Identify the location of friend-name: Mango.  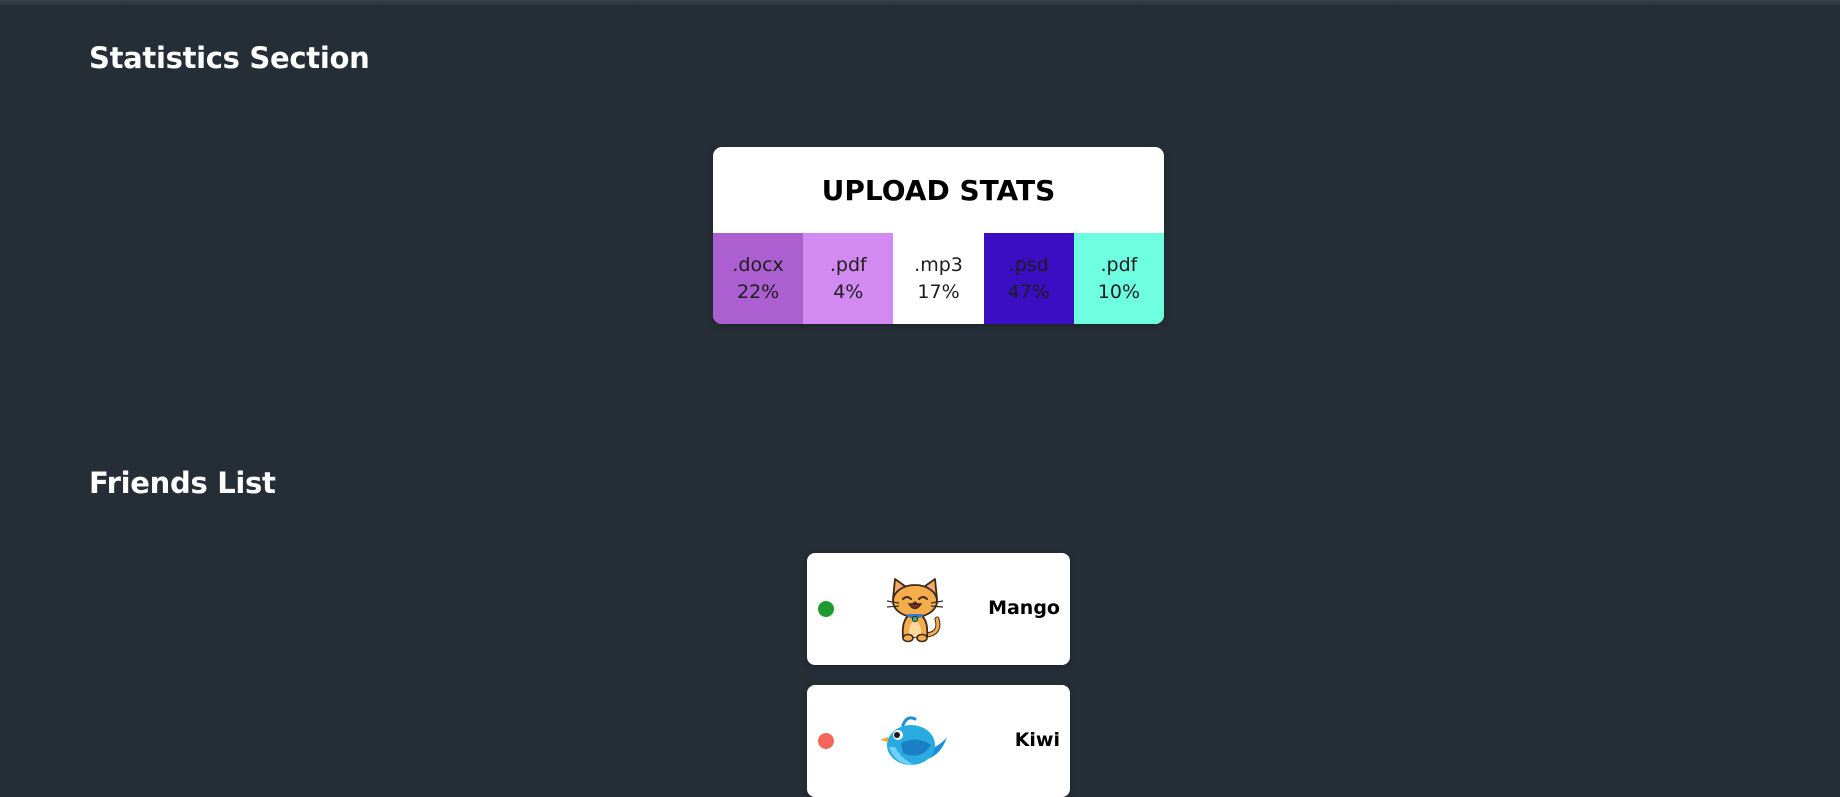
(1024, 608).